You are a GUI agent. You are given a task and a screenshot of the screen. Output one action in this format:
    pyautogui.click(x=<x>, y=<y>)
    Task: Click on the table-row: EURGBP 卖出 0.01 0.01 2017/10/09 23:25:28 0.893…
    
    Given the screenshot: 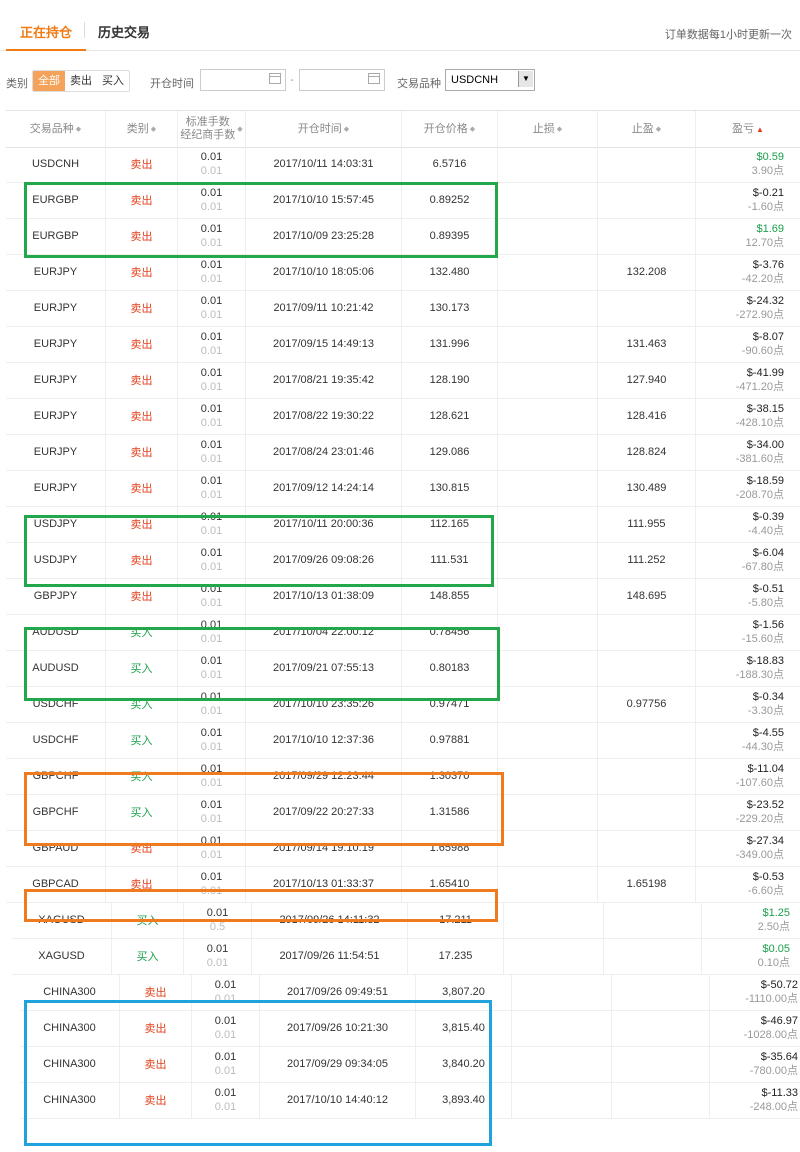 What is the action you would take?
    pyautogui.click(x=403, y=236)
    